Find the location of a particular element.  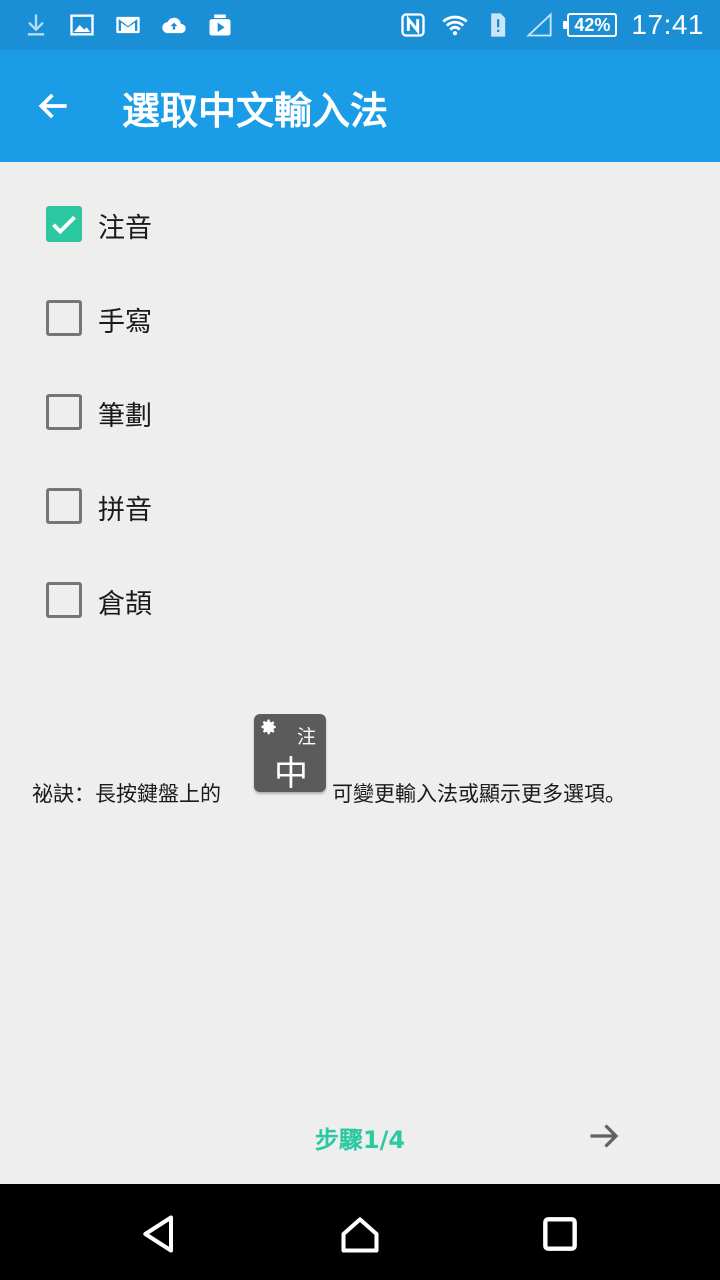

gear-icon is located at coordinates (269, 727).